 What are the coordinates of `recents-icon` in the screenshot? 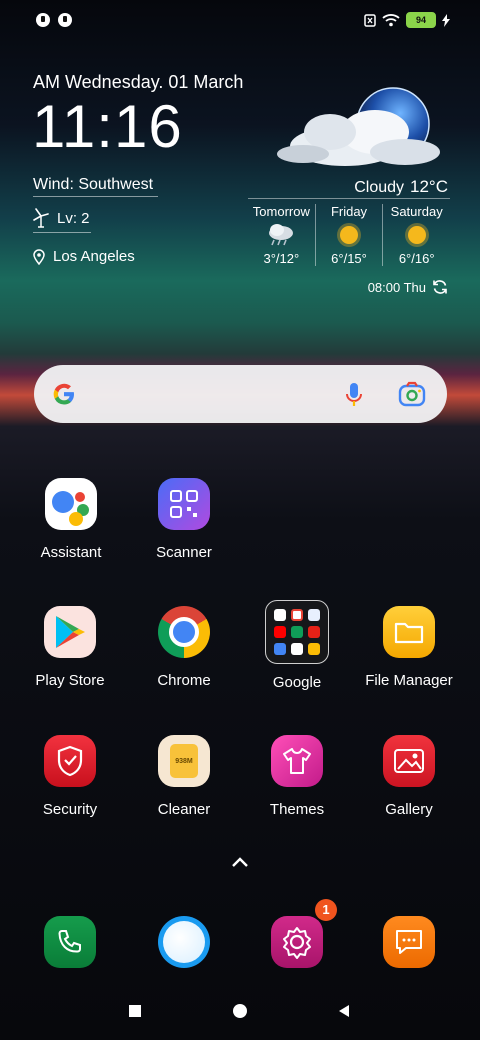 It's located at (135, 1011).